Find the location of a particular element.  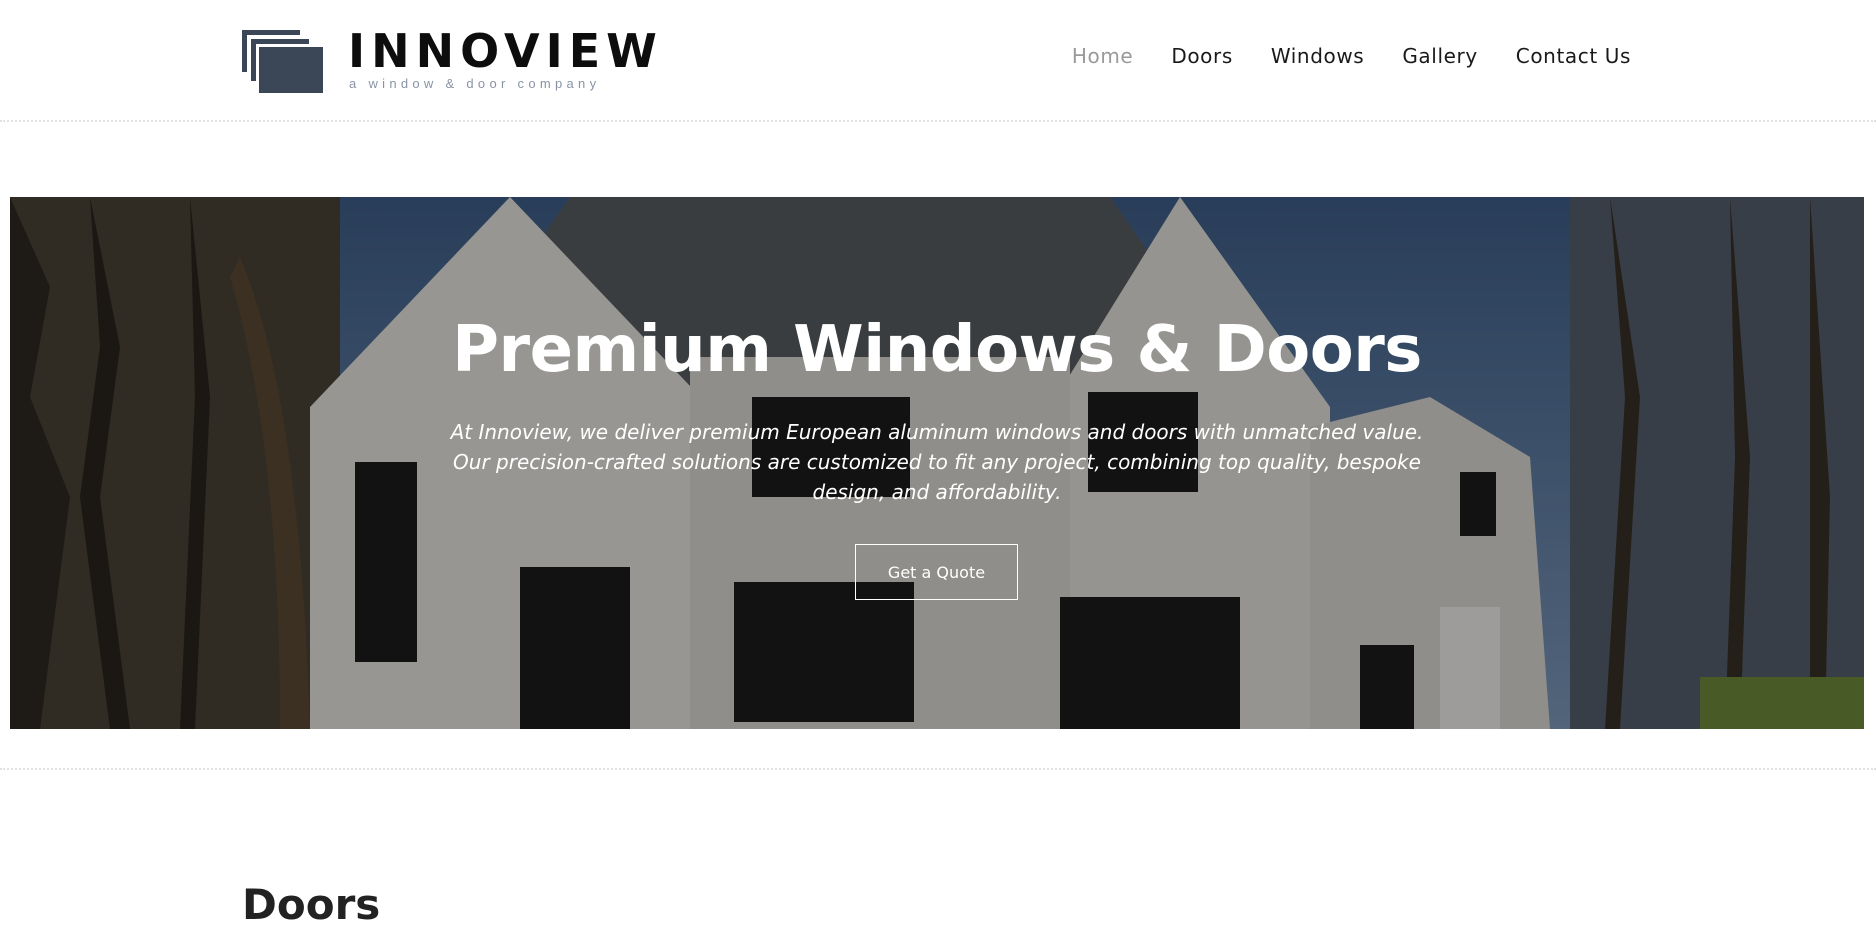

hero-title: Premium Windows & Doors is located at coordinates (937, 350).